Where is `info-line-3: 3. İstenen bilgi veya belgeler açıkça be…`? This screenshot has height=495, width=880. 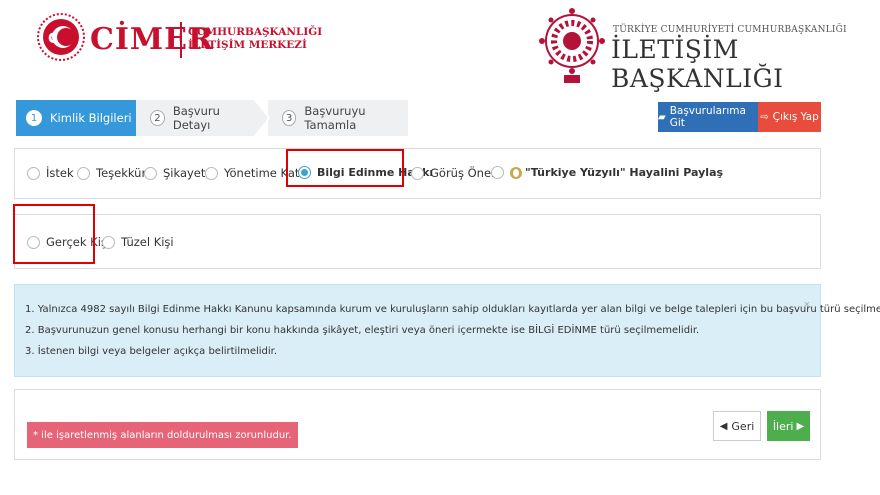 info-line-3: 3. İstenen bilgi veya belgeler açıkça be… is located at coordinates (151, 351).